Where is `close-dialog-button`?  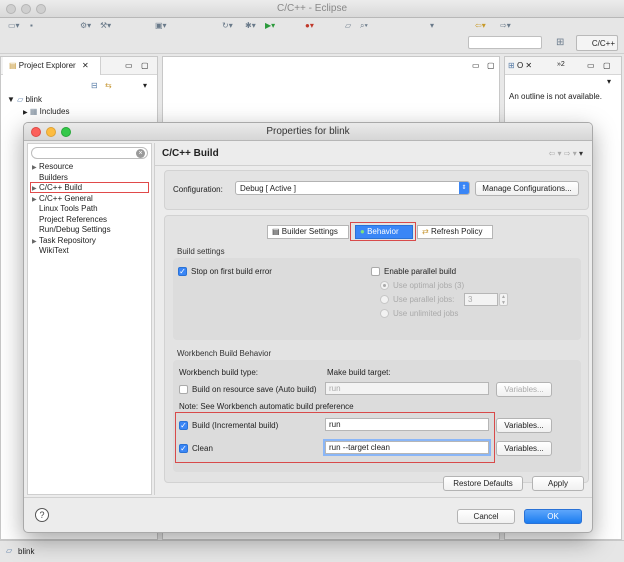 close-dialog-button is located at coordinates (36, 132).